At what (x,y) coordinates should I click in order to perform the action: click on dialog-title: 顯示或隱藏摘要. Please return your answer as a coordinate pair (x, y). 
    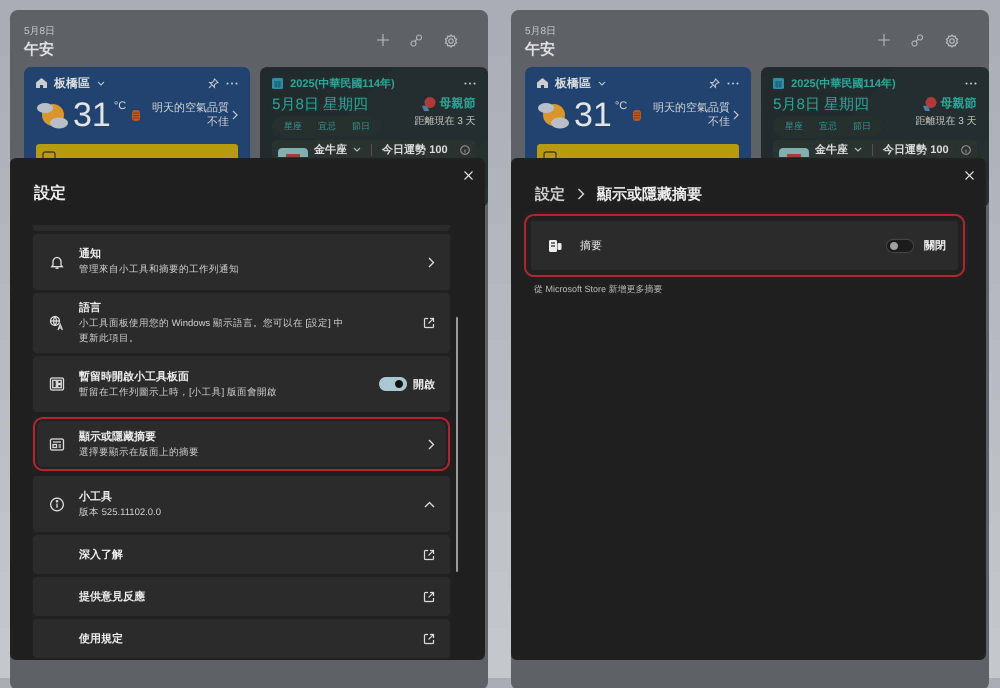
    Looking at the image, I should click on (649, 194).